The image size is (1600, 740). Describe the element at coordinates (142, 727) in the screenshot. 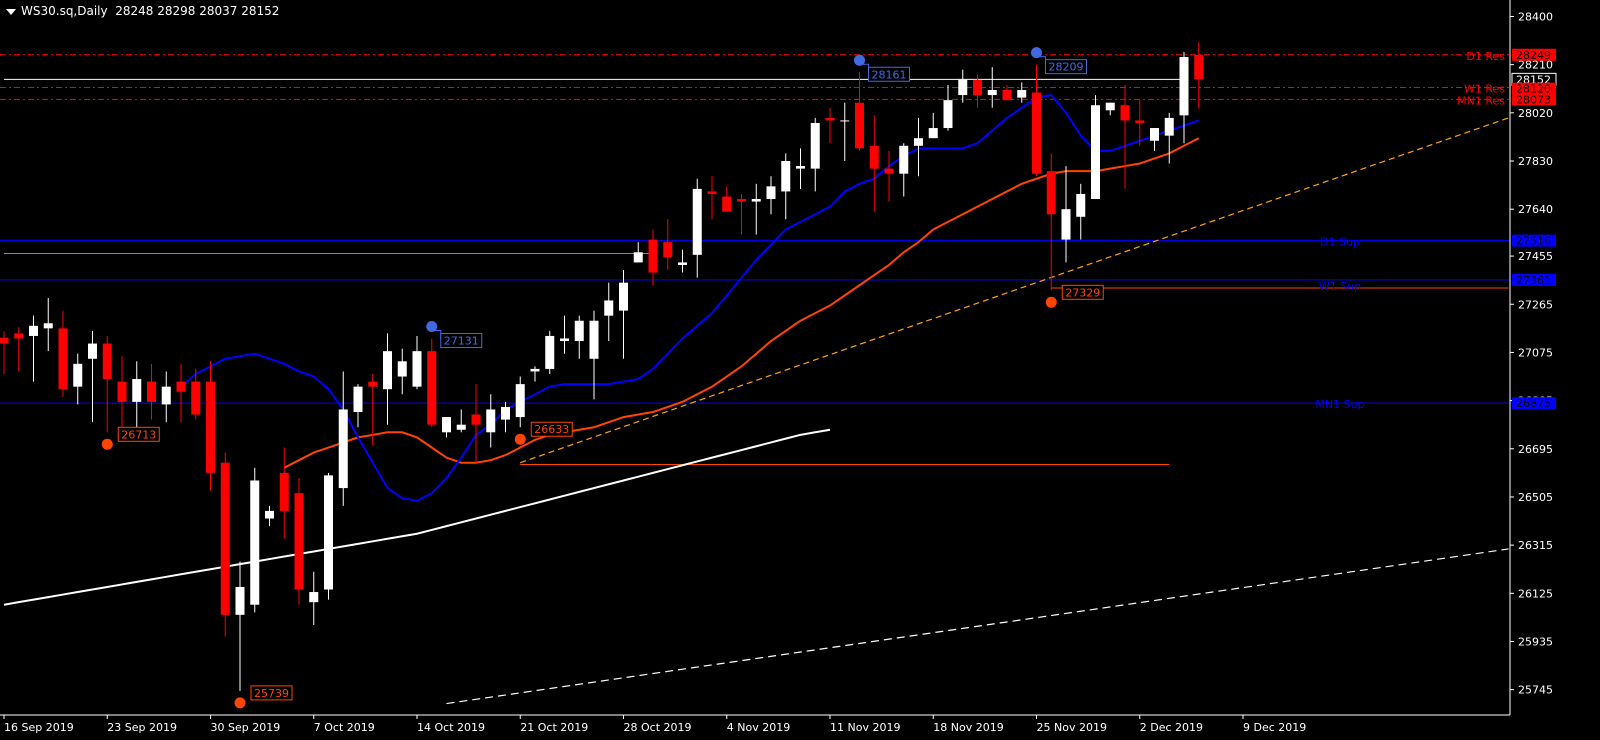

I see `x-tick-label: 23 Sep 2019` at that location.